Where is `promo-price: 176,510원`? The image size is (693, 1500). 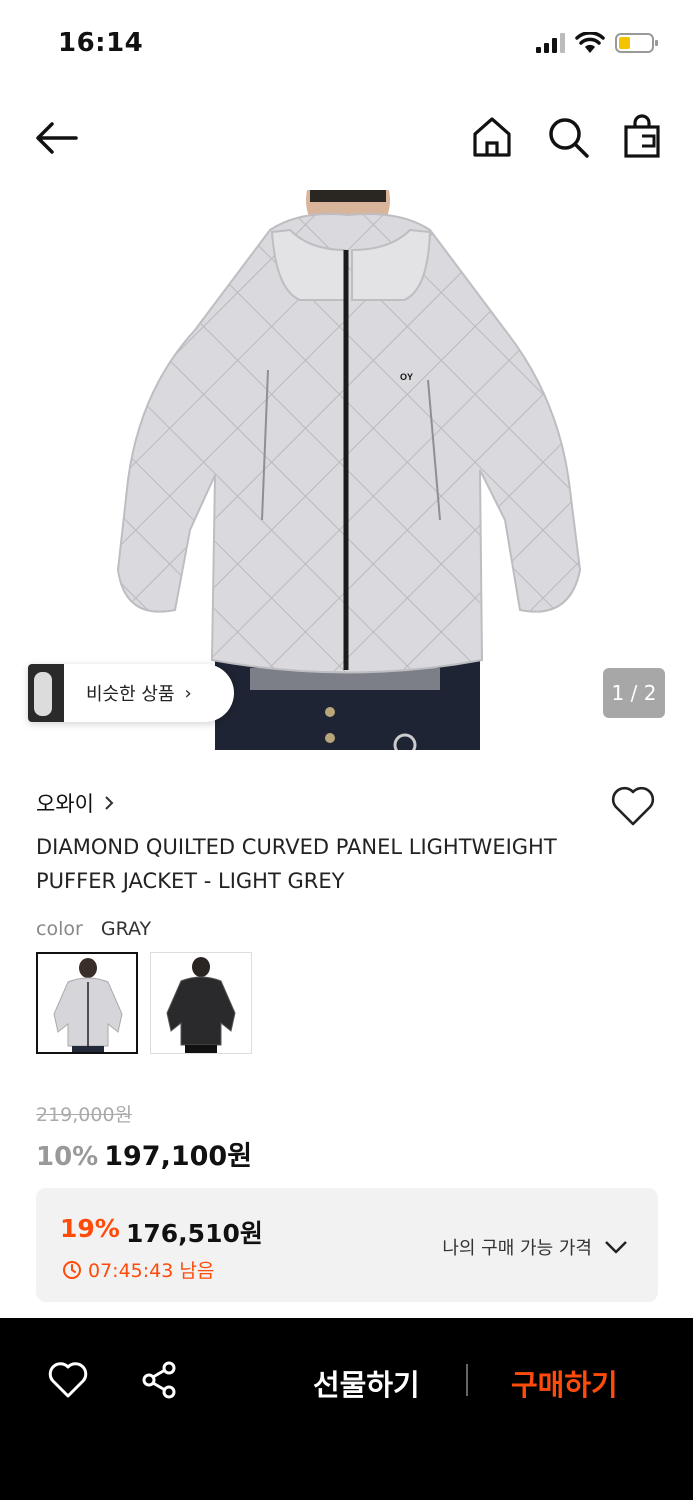 promo-price: 176,510원 is located at coordinates (194, 1233).